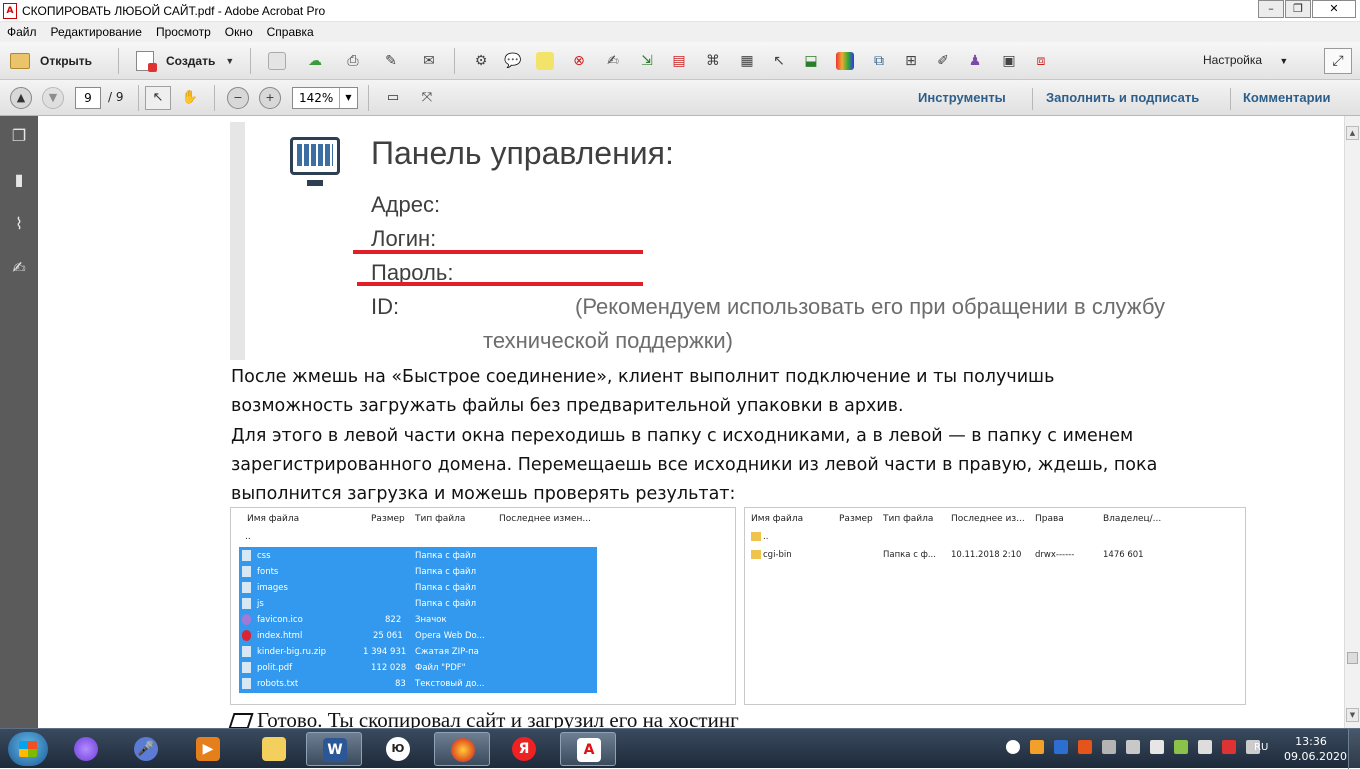 The image size is (1360, 769). What do you see at coordinates (579, 61) in the screenshot?
I see `delete-pages-icon: ⊗` at bounding box center [579, 61].